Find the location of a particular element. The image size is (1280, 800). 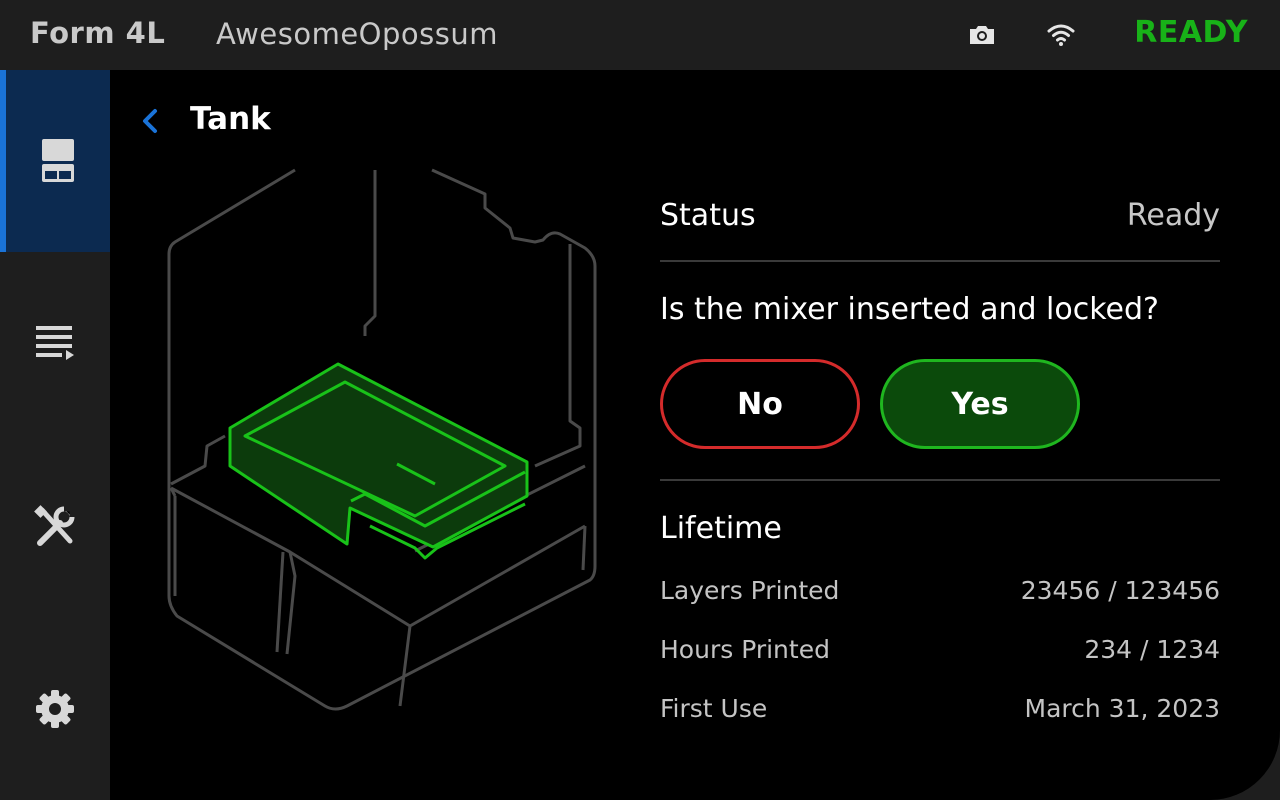

status-value: Ready is located at coordinates (1173, 215).